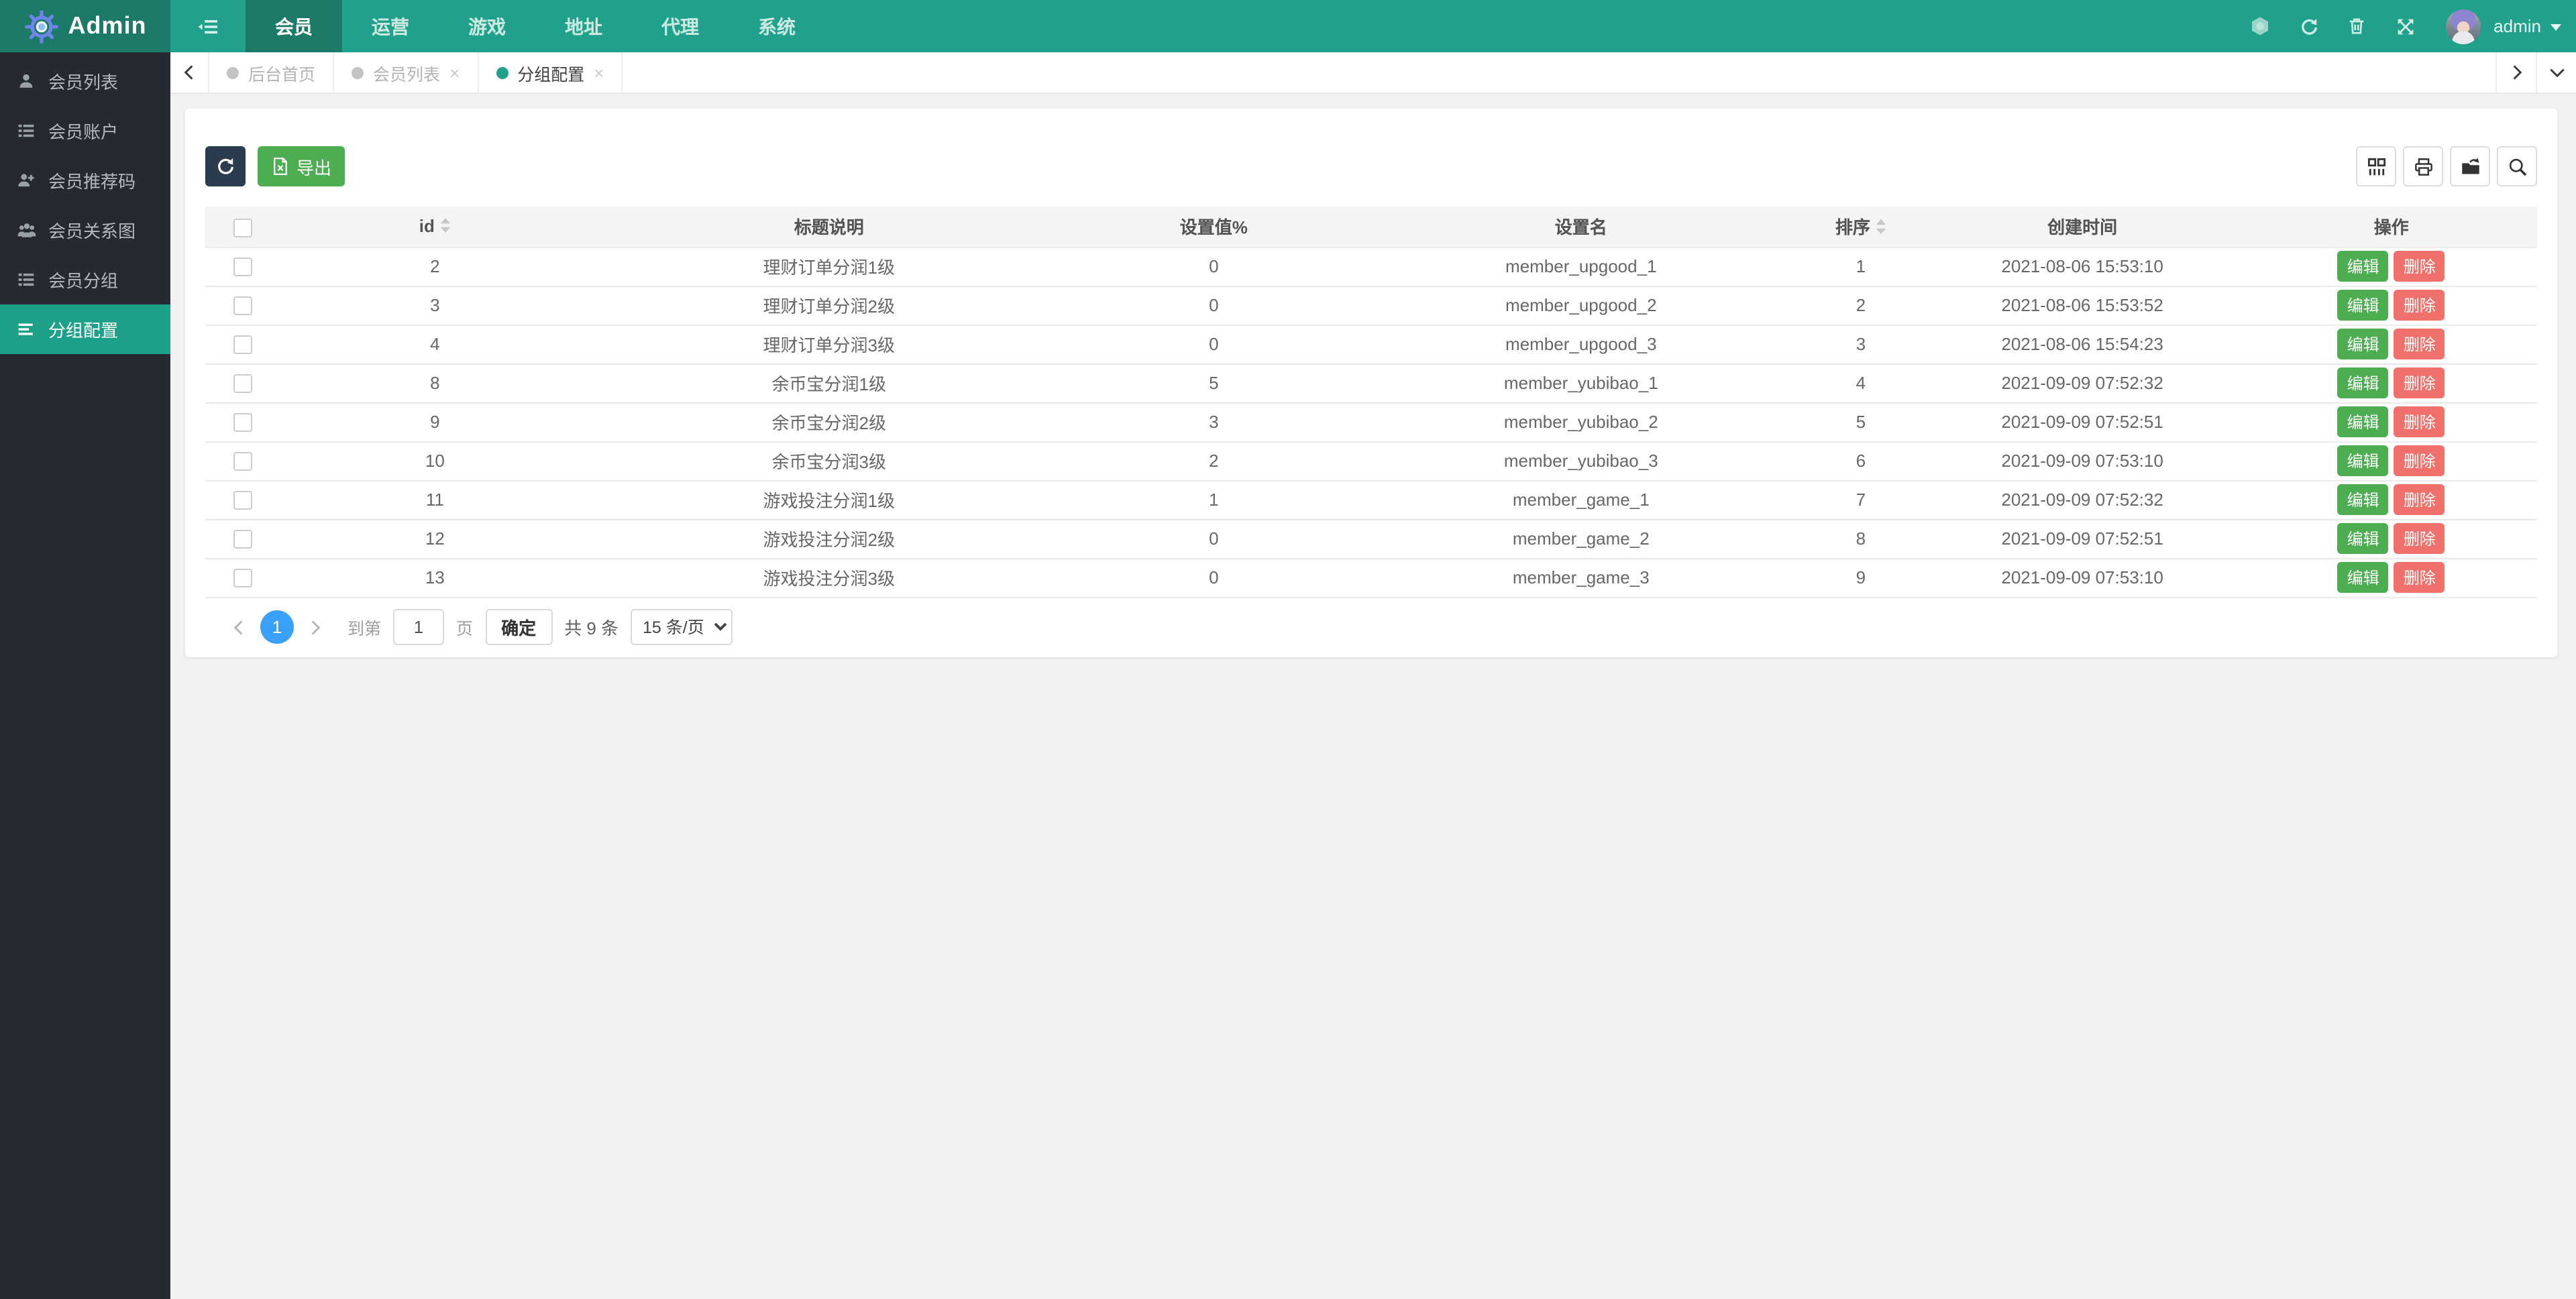 This screenshot has height=1299, width=2576. Describe the element at coordinates (2556, 72) in the screenshot. I see `tabs-list-button` at that location.